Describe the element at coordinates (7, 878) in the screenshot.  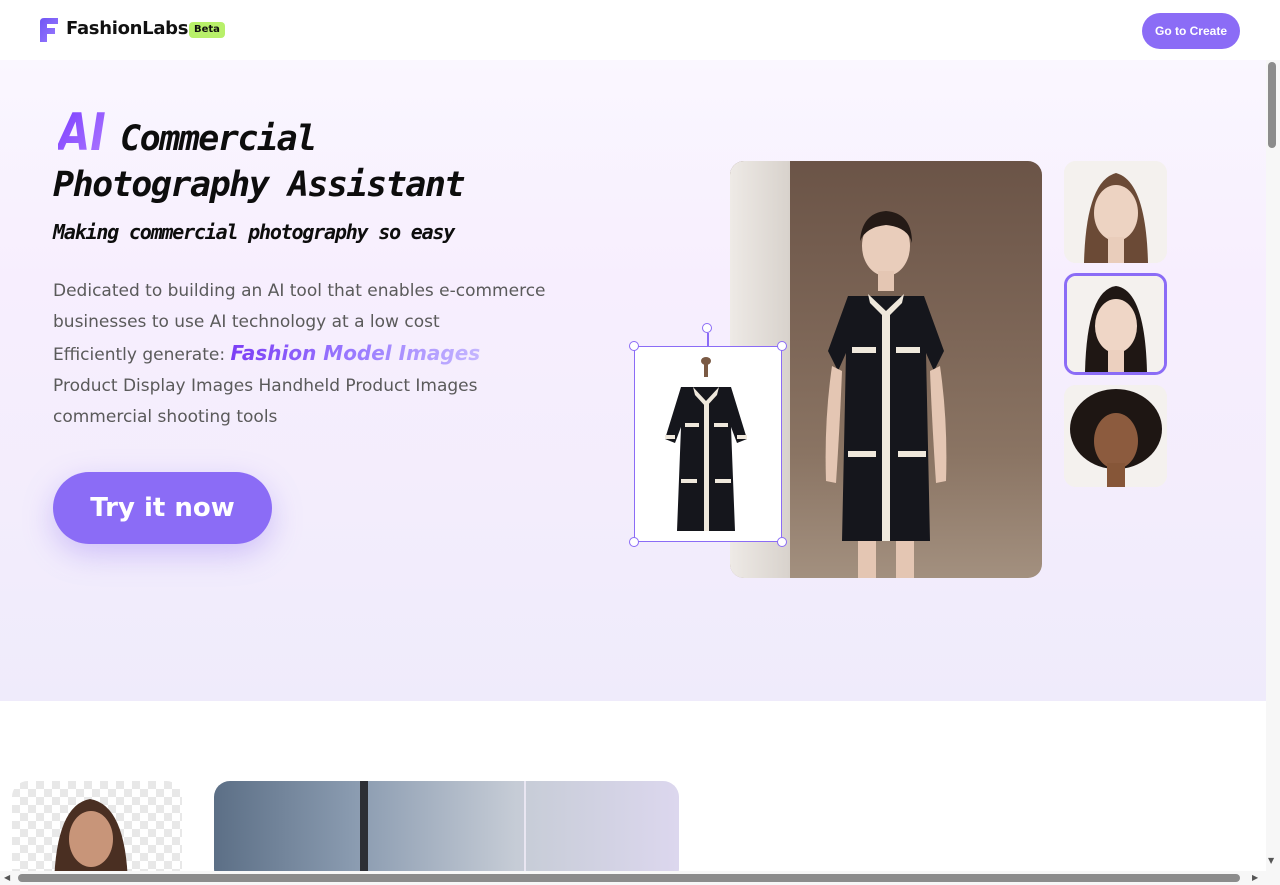
I see `scroll-left-arrow-icon: ◀` at that location.